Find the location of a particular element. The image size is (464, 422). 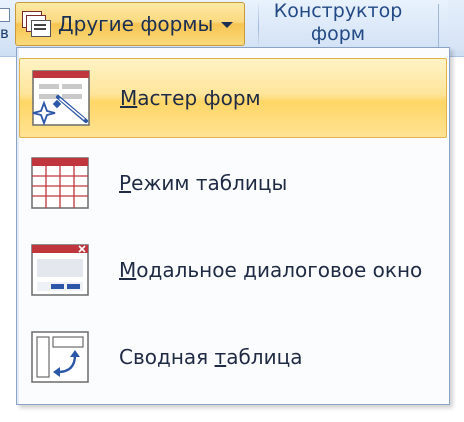

form-icon is located at coordinates (5, 15).